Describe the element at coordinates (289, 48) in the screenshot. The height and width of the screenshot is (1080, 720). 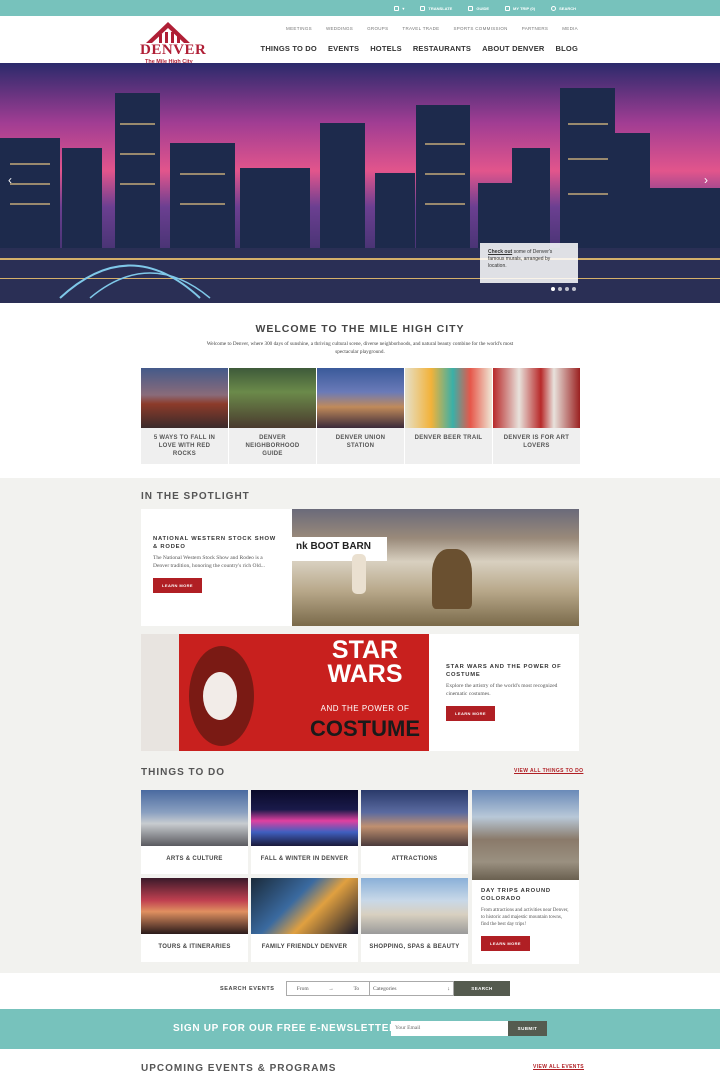
I see `nav-things-to-do: THINGS TO DO` at that location.